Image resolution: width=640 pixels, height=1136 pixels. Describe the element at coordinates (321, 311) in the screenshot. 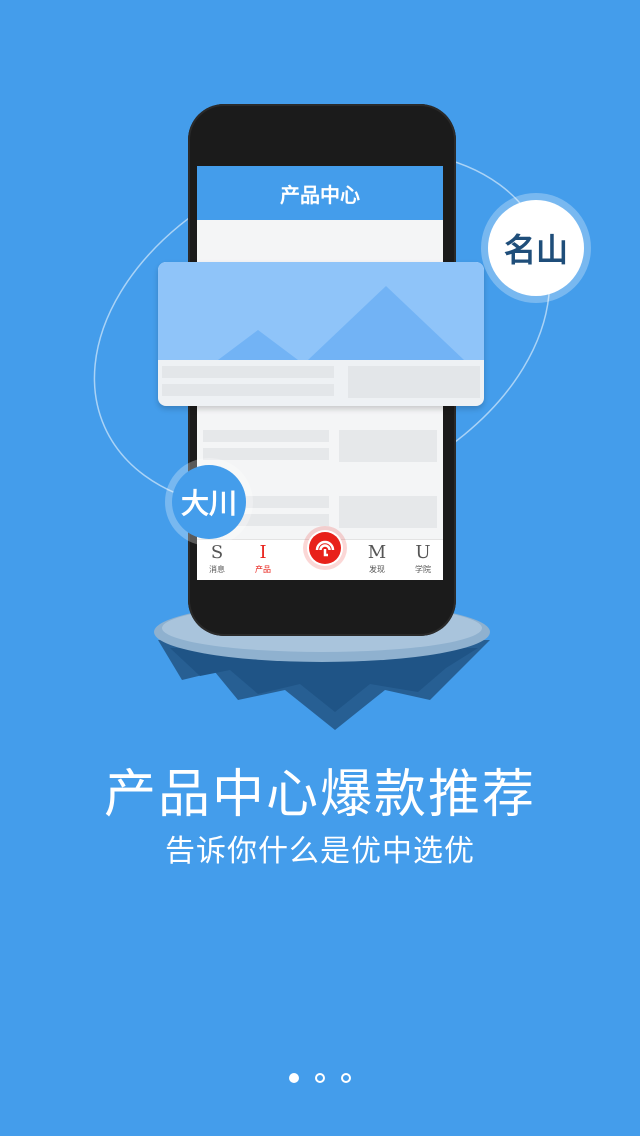

I see `image-placeholder-icon` at that location.